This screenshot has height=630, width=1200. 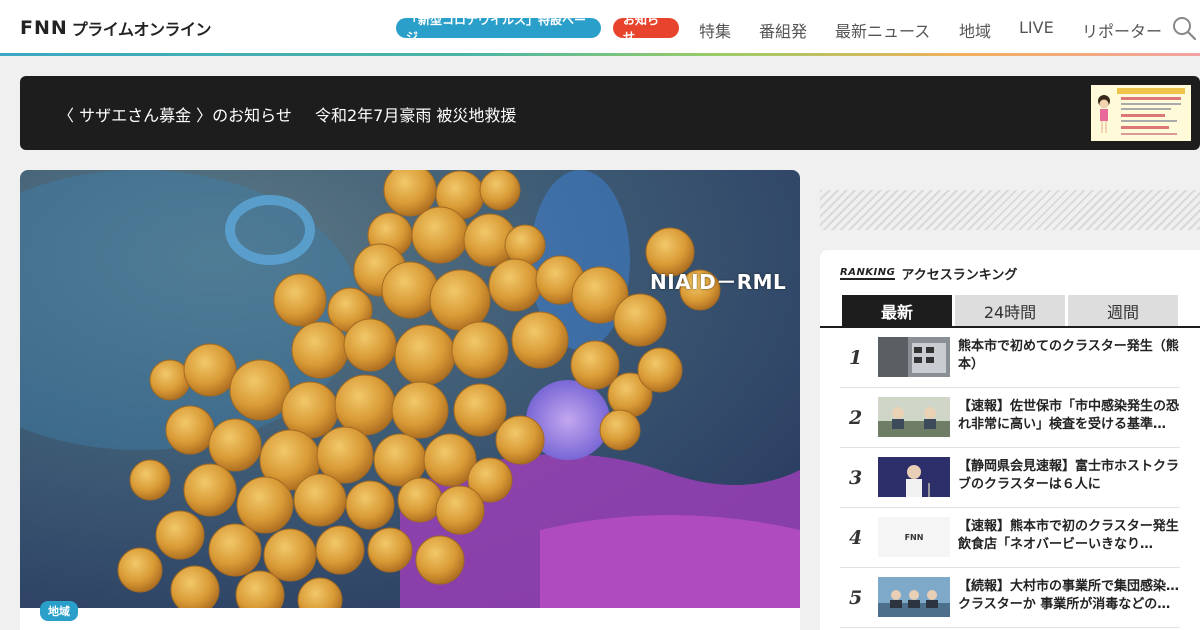 I want to click on banner-text: 〈 サザエさん募金 〉のお知らせ 令和2年7月豪雨 被災地救援, so click(x=296, y=114).